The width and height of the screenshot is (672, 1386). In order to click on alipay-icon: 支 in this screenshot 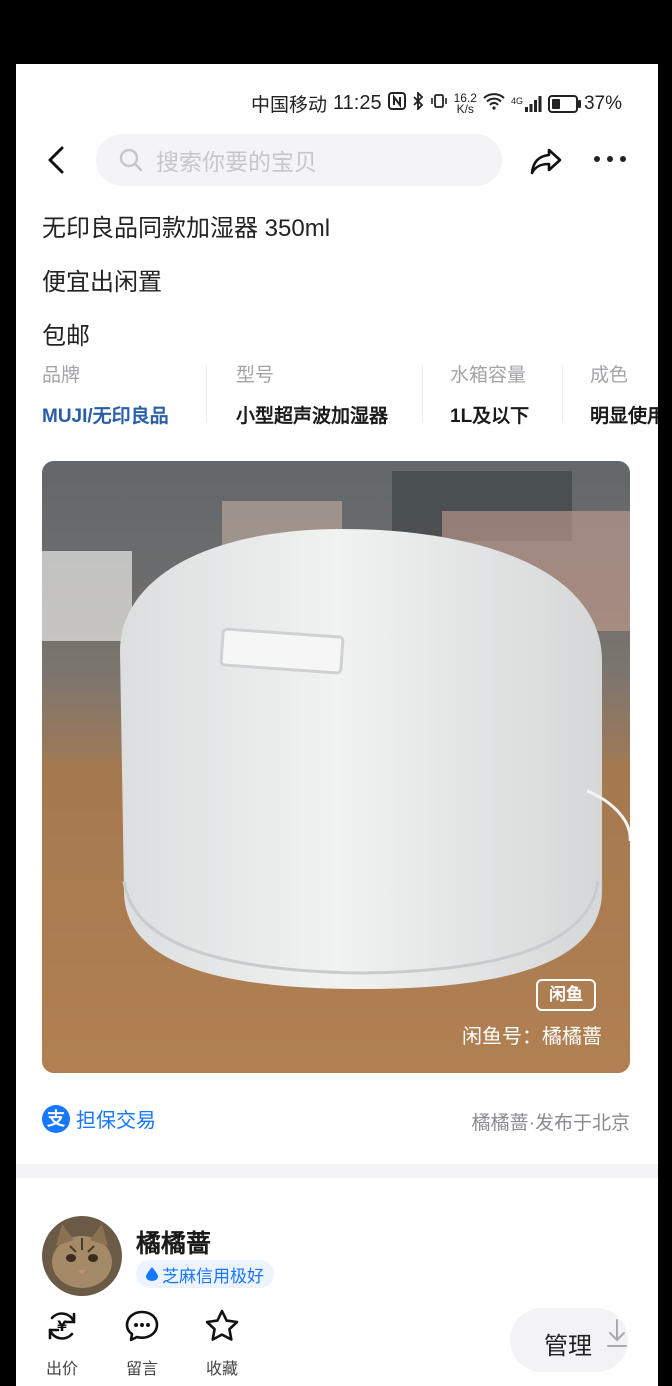, I will do `click(56, 1118)`.